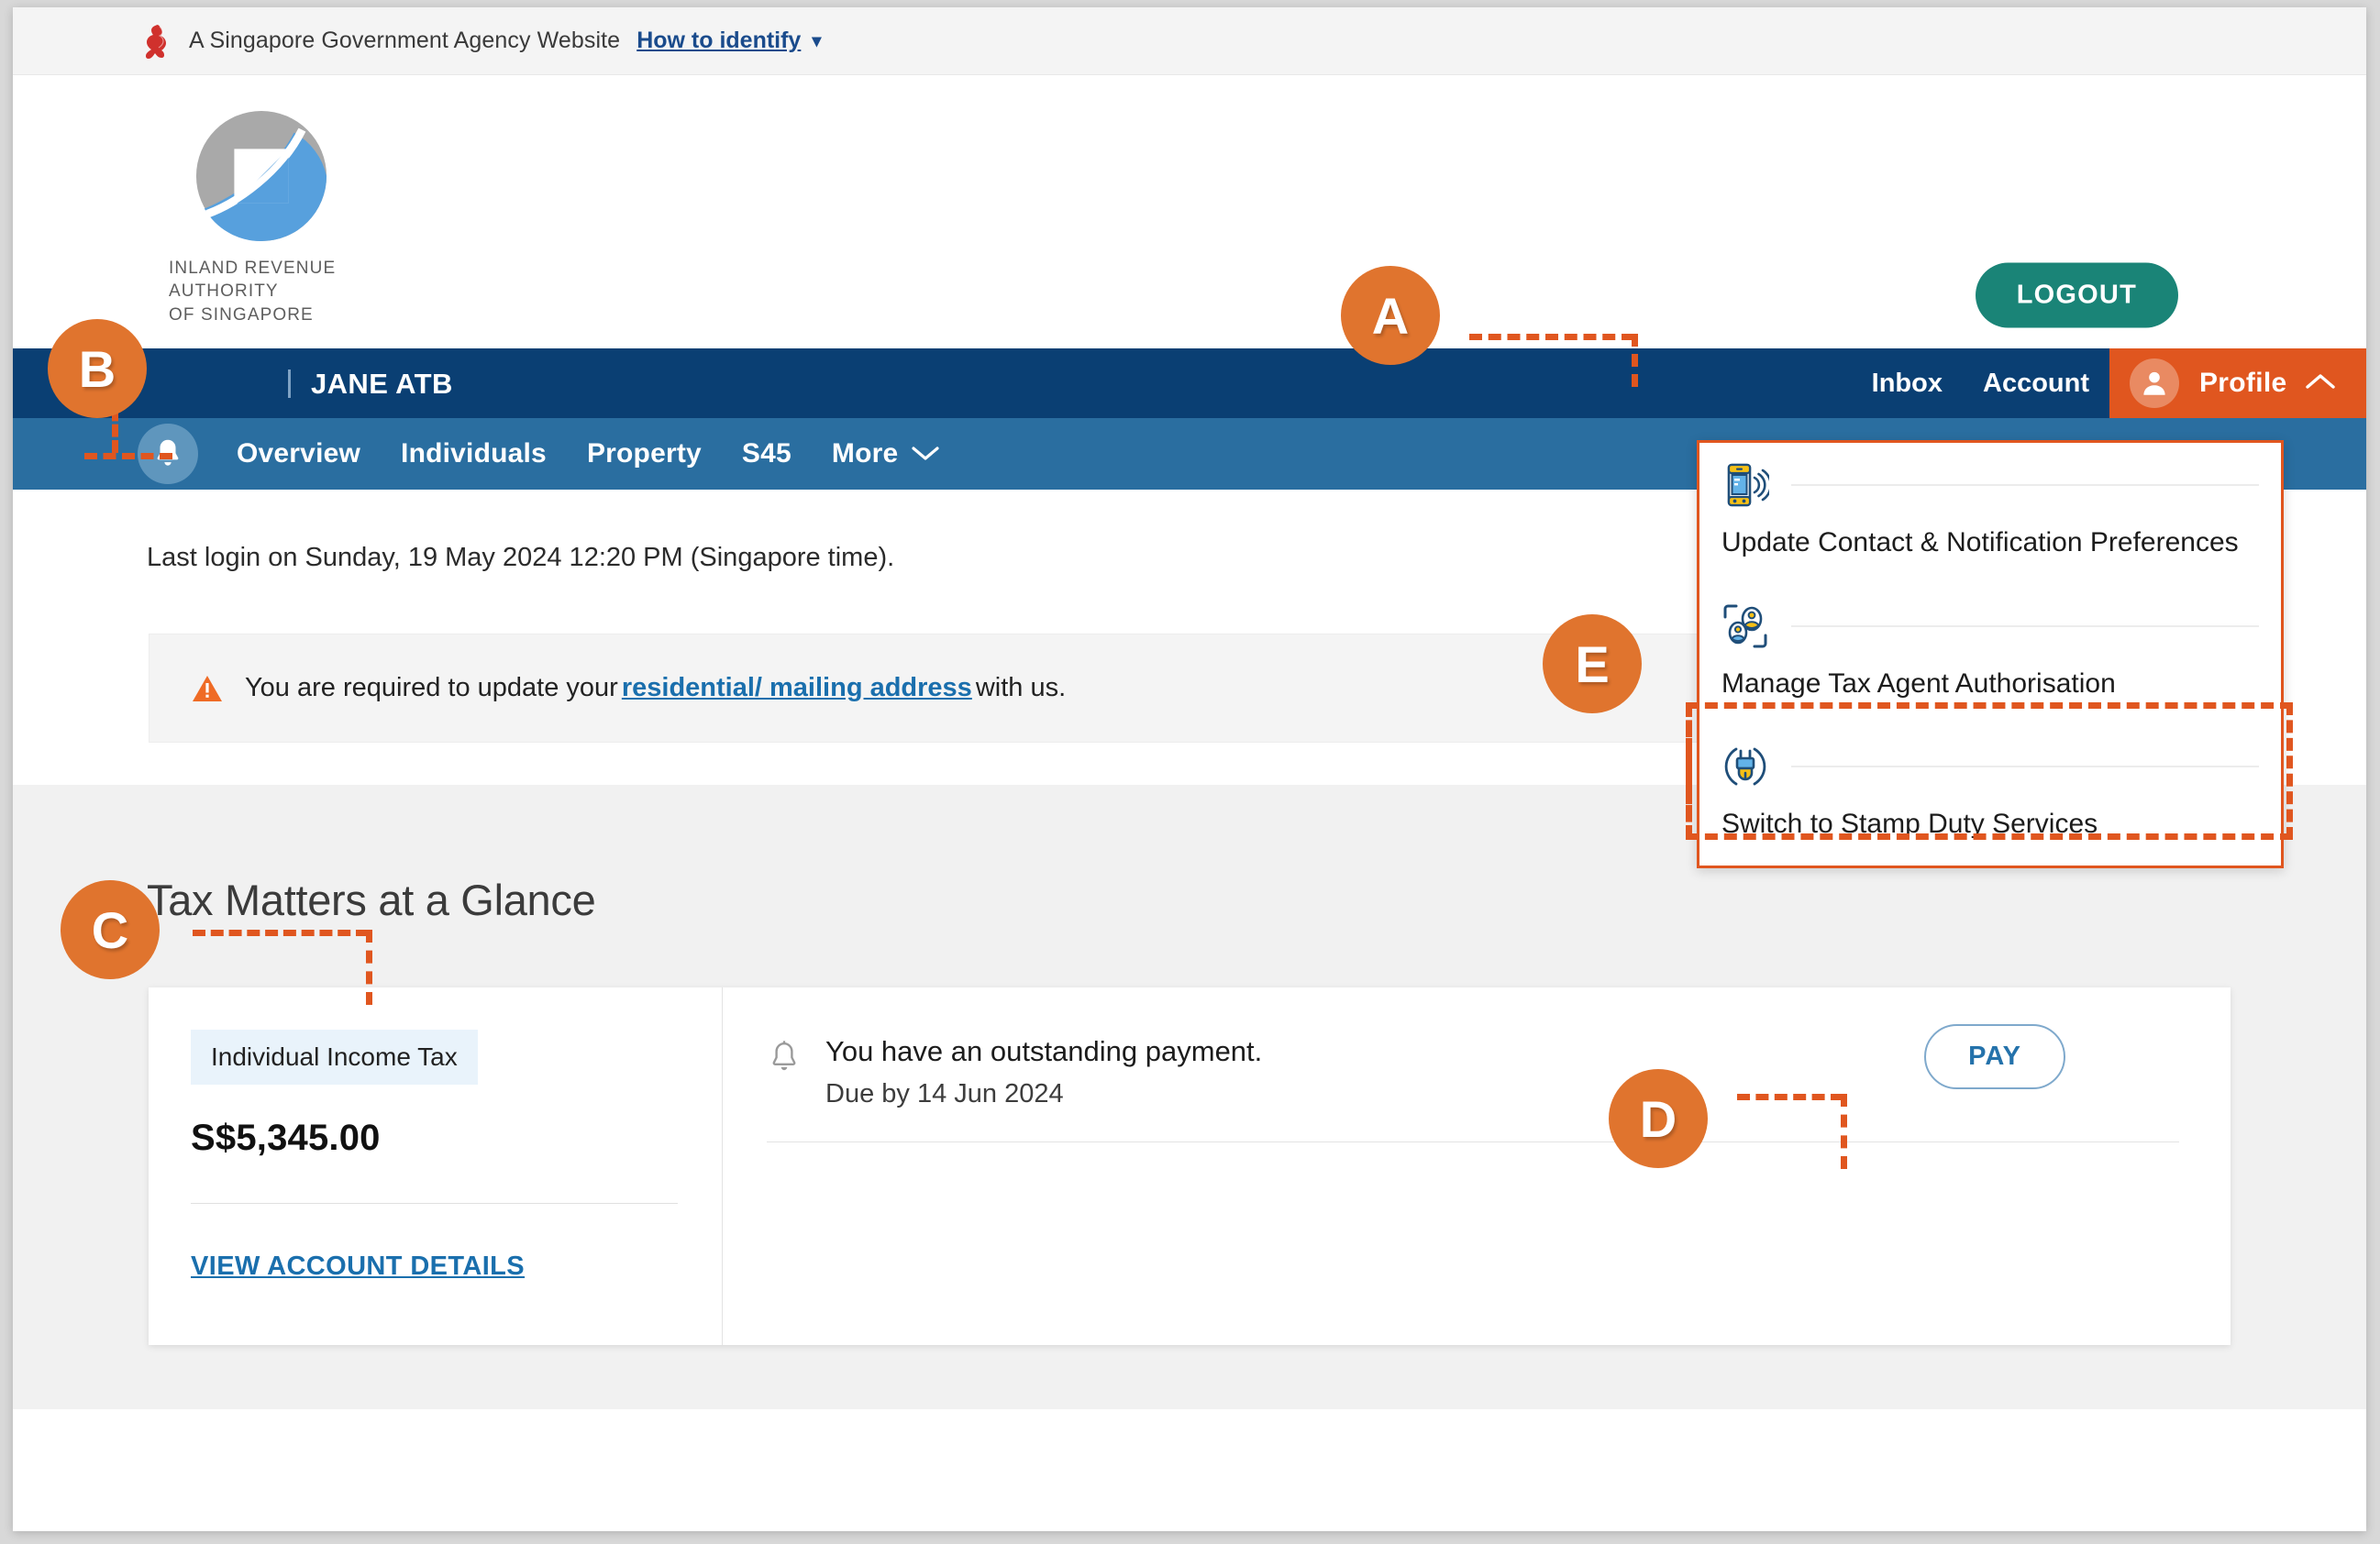 This screenshot has height=1544, width=2380. Describe the element at coordinates (2076, 295) in the screenshot. I see `logout-button: LOGOUT` at that location.